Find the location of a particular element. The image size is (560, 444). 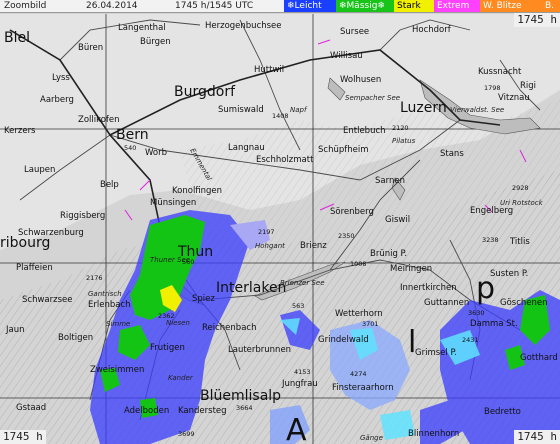

label-wetterhorn: Wetterhorn is located at coordinates (359, 314).